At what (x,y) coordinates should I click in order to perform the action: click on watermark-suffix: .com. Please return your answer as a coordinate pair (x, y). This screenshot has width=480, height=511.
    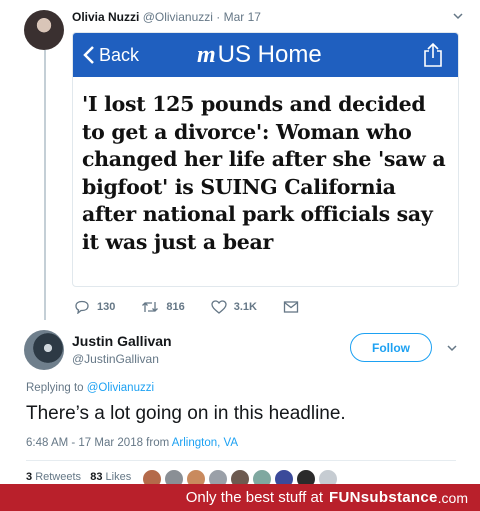
    Looking at the image, I should click on (452, 497).